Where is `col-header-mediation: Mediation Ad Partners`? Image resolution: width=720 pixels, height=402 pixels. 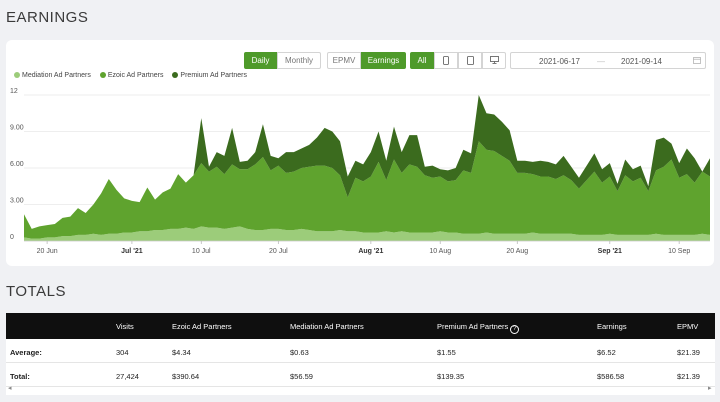
col-header-mediation: Mediation Ad Partners is located at coordinates (327, 326).